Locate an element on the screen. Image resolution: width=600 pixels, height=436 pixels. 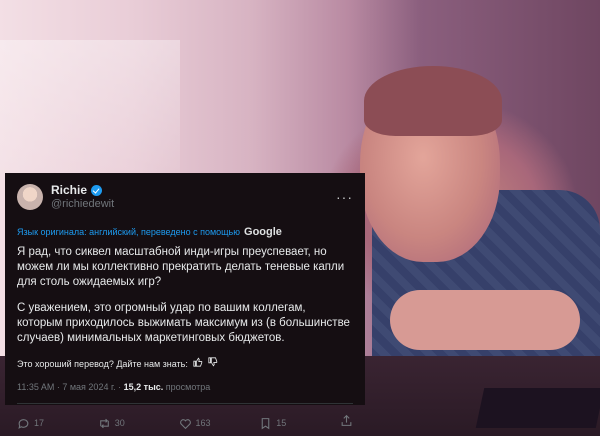
avatar is located at coordinates (30, 197).